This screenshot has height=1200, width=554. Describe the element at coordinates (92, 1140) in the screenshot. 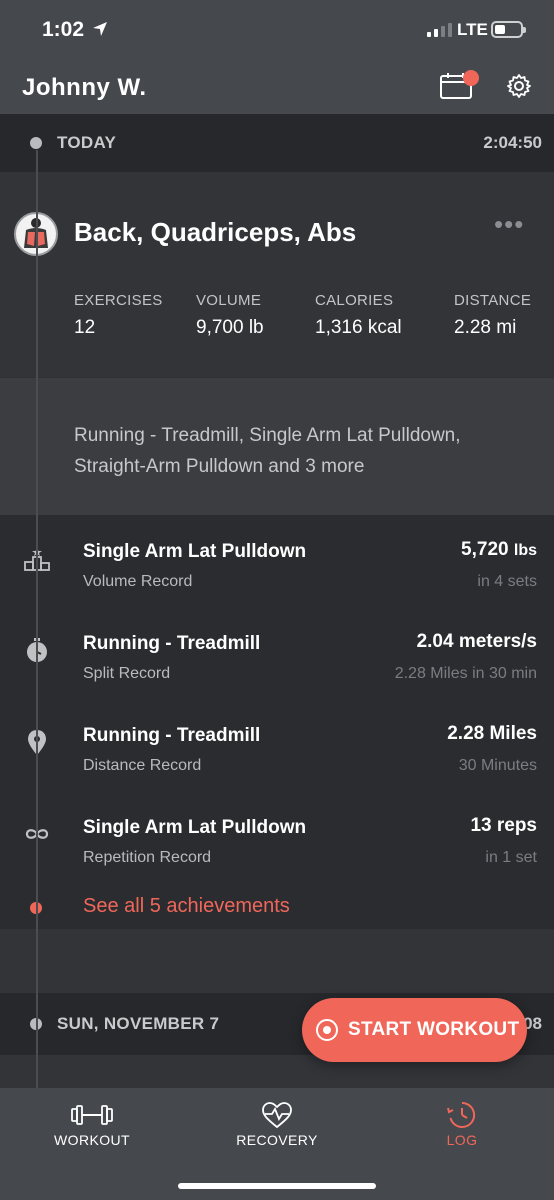

I see `tab-workout-label: WORKOUT` at that location.